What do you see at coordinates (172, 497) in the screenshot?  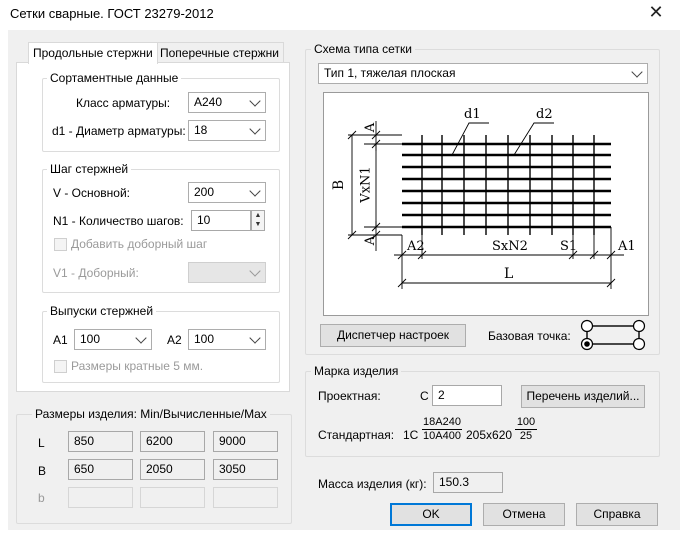 I see `size-calc` at bounding box center [172, 497].